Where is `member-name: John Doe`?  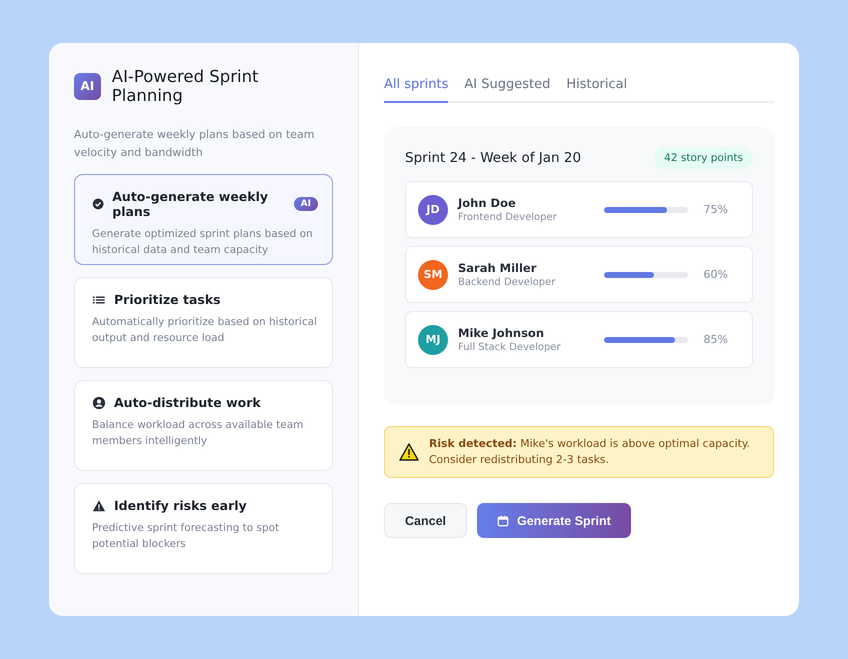 member-name: John Doe is located at coordinates (487, 203).